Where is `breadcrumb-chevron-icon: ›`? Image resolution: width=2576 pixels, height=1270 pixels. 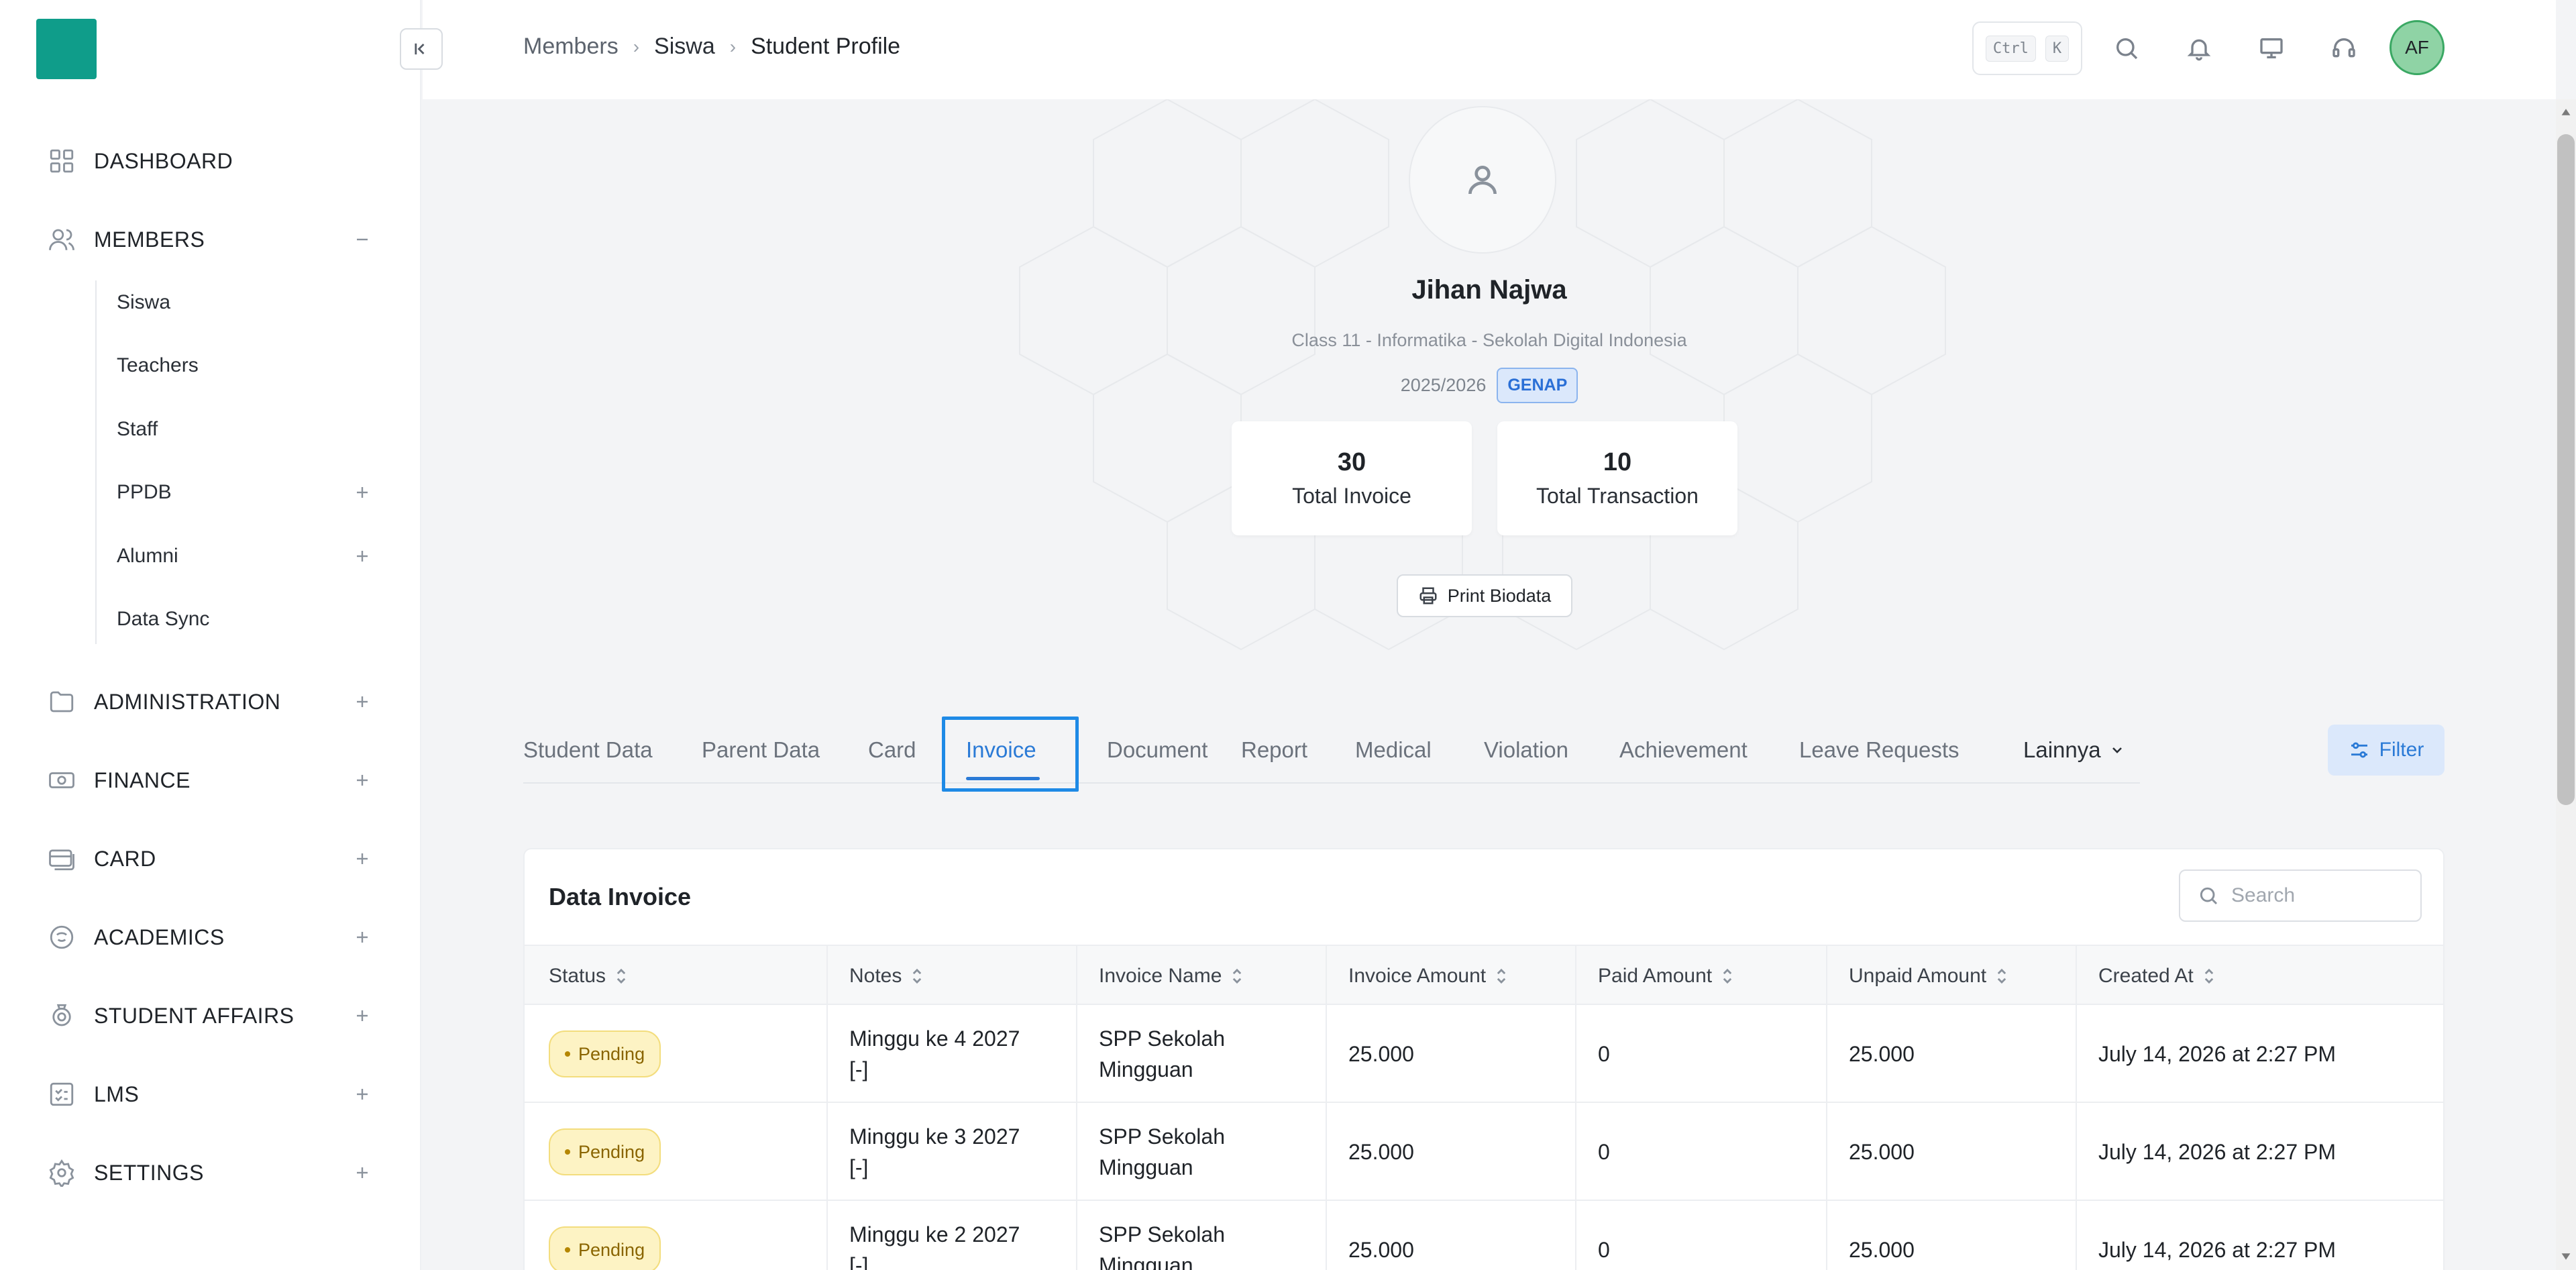
breadcrumb-chevron-icon: › is located at coordinates (733, 46).